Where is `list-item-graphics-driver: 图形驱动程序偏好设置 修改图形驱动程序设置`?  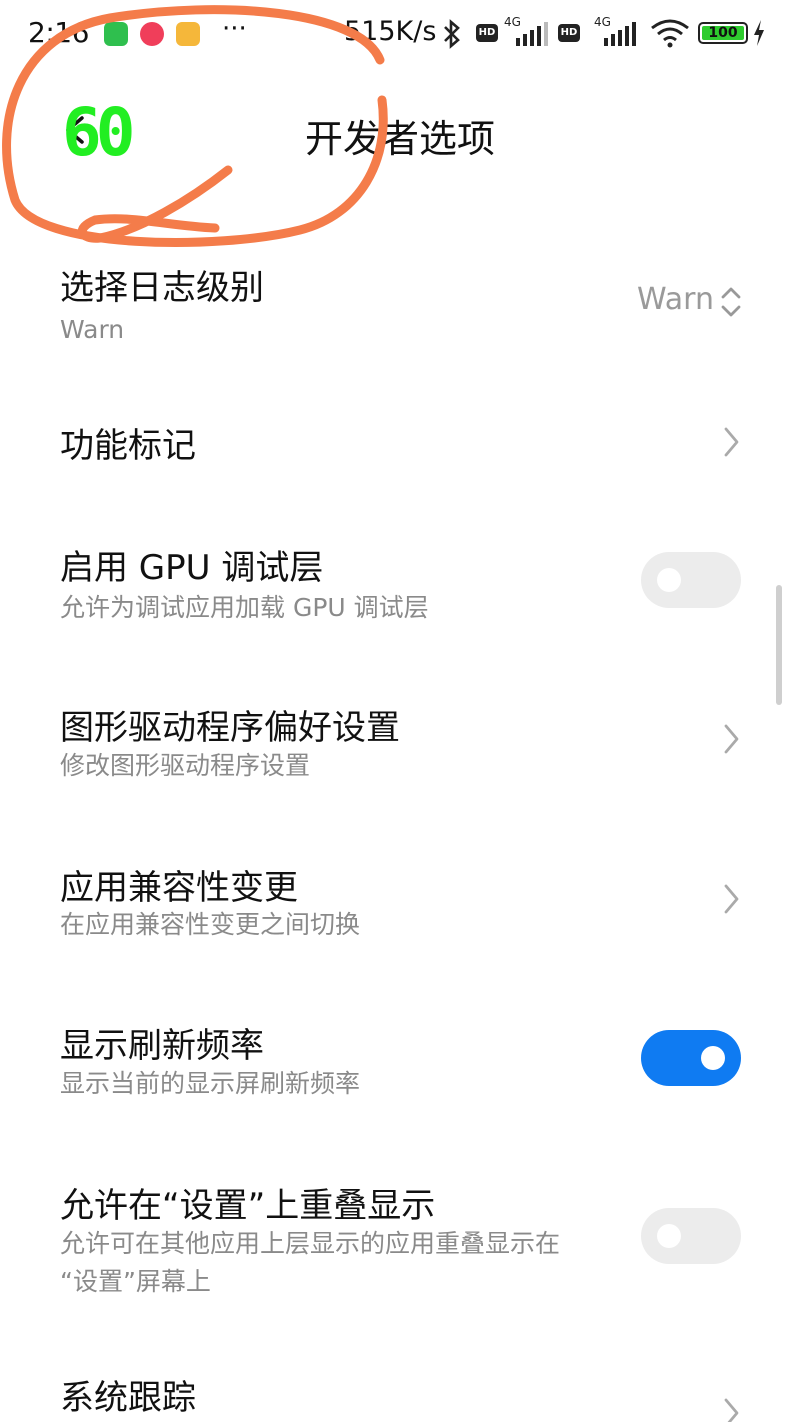 list-item-graphics-driver: 图形驱动程序偏好设置 修改图形驱动程序设置 is located at coordinates (400, 745).